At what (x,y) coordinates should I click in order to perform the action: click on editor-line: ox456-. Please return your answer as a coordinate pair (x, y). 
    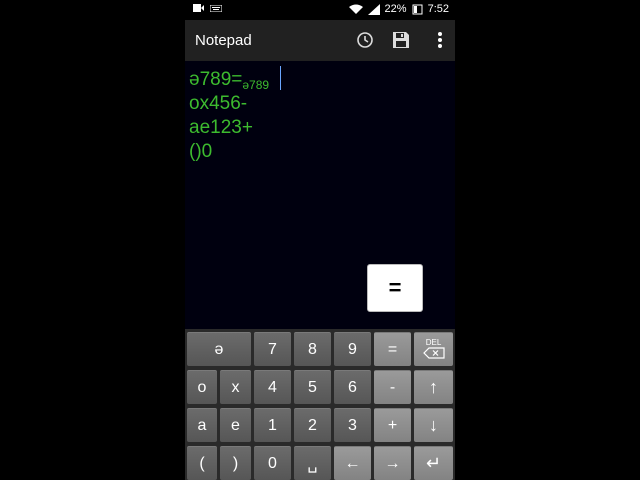
    Looking at the image, I should click on (218, 103).